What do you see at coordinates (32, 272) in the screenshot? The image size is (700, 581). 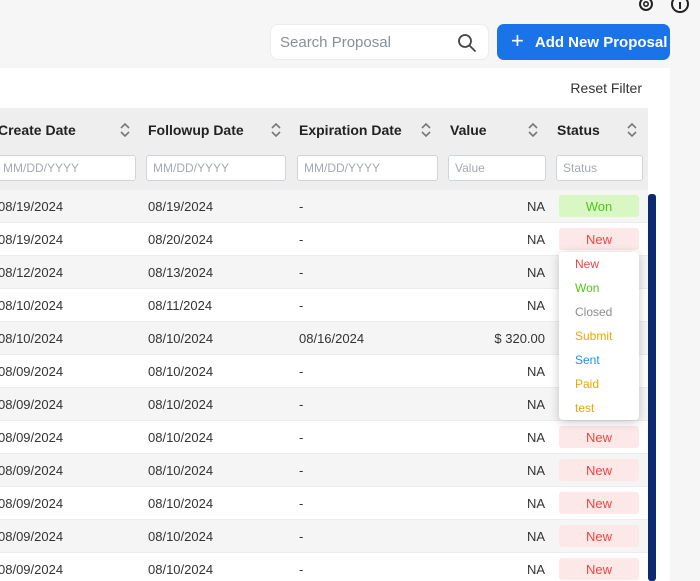 I see `create-date-cell: 08/12/2024` at bounding box center [32, 272].